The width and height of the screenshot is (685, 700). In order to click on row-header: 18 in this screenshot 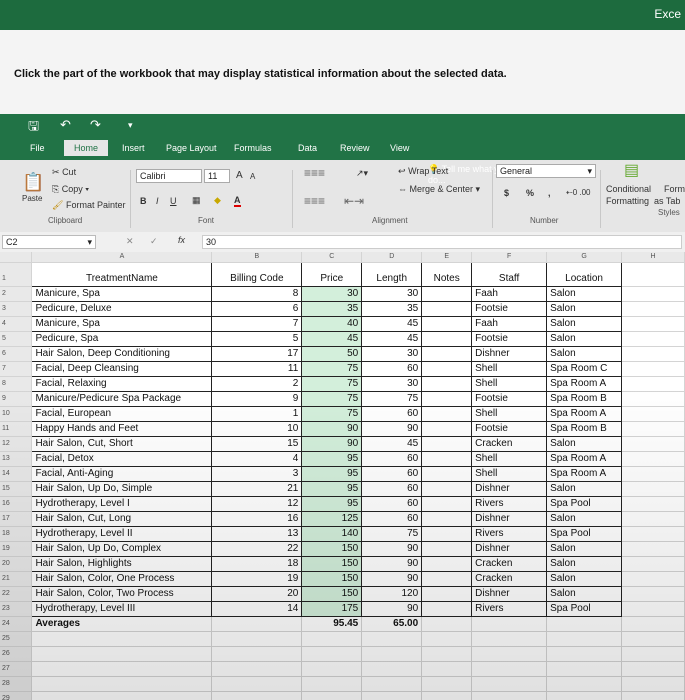, I will do `click(16, 534)`.